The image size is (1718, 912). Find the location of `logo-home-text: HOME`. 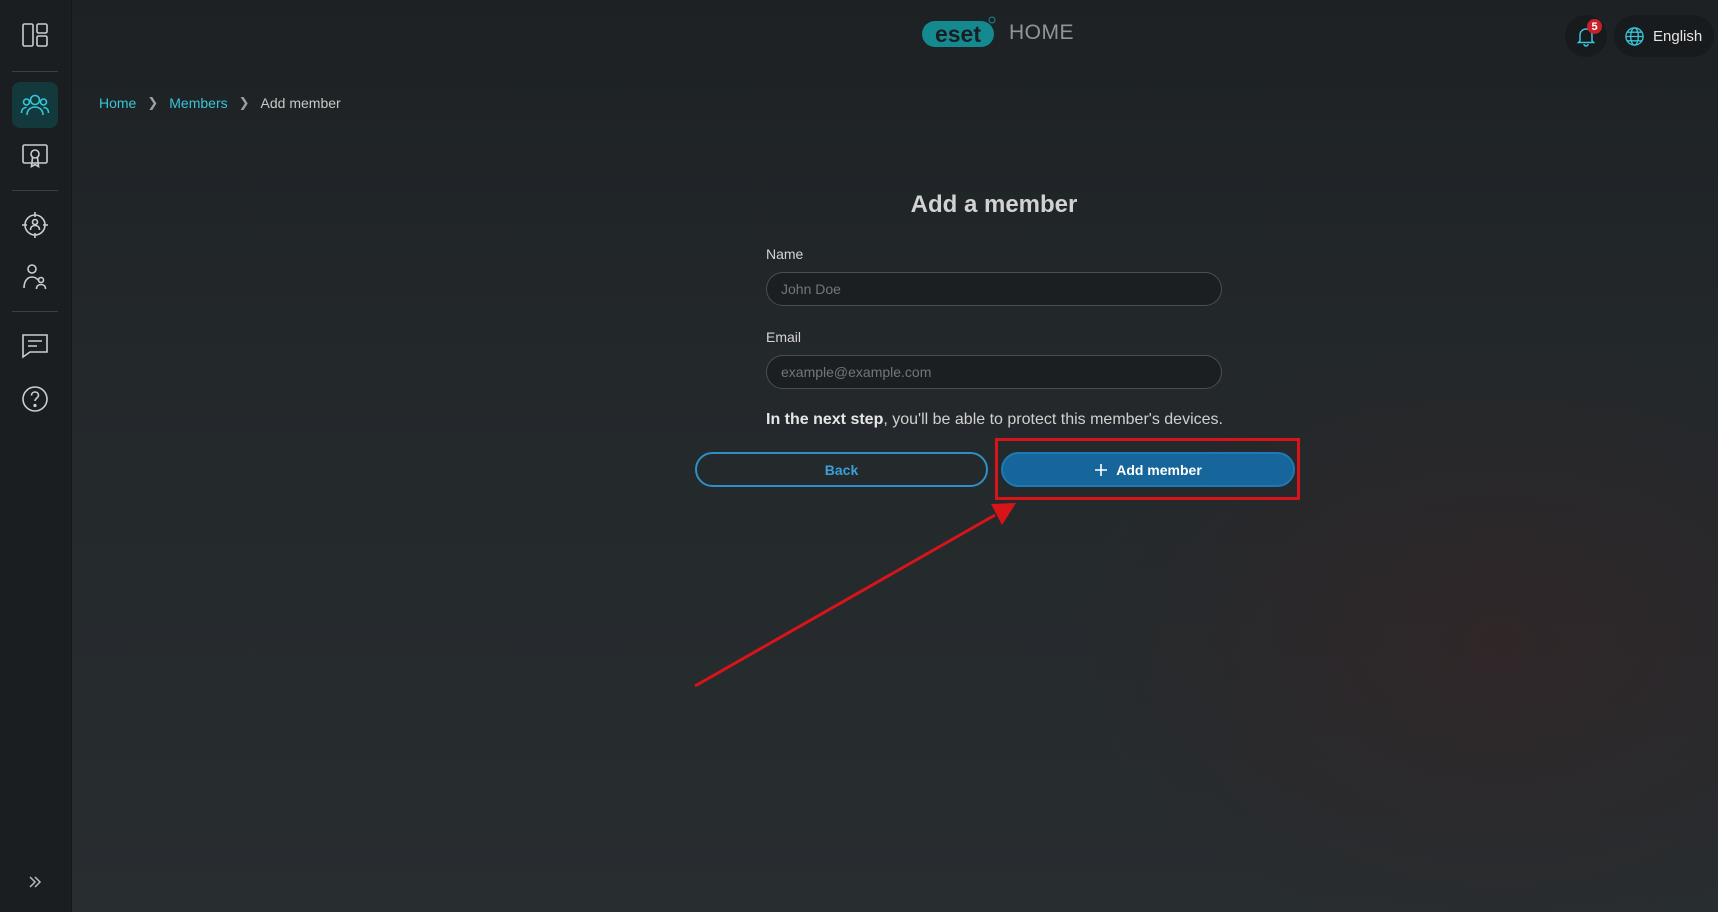

logo-home-text: HOME is located at coordinates (1041, 32).